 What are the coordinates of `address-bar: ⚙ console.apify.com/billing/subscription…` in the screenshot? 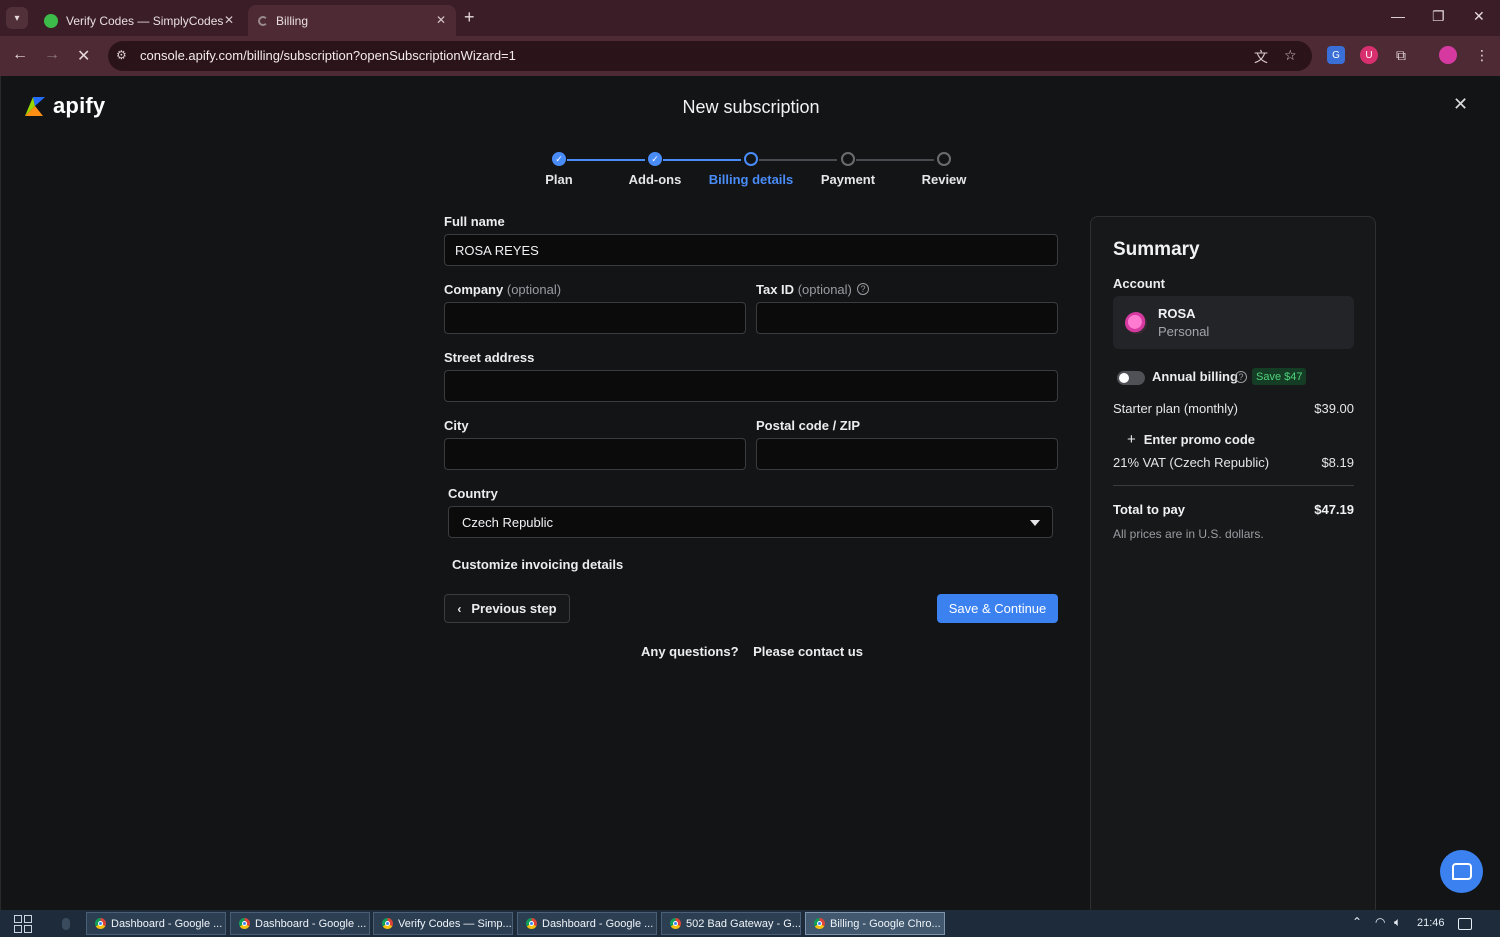 It's located at (710, 56).